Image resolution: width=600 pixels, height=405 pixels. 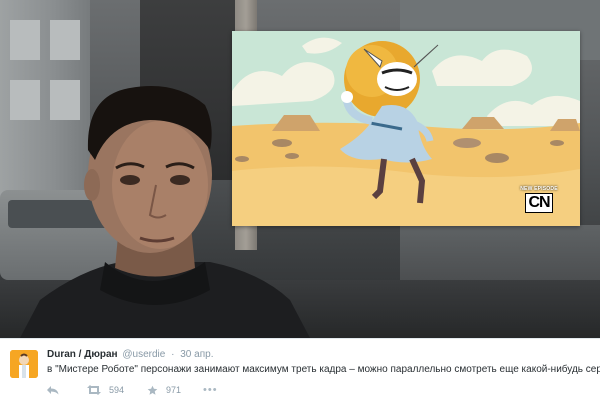 I want to click on avatar, so click(x=24, y=364).